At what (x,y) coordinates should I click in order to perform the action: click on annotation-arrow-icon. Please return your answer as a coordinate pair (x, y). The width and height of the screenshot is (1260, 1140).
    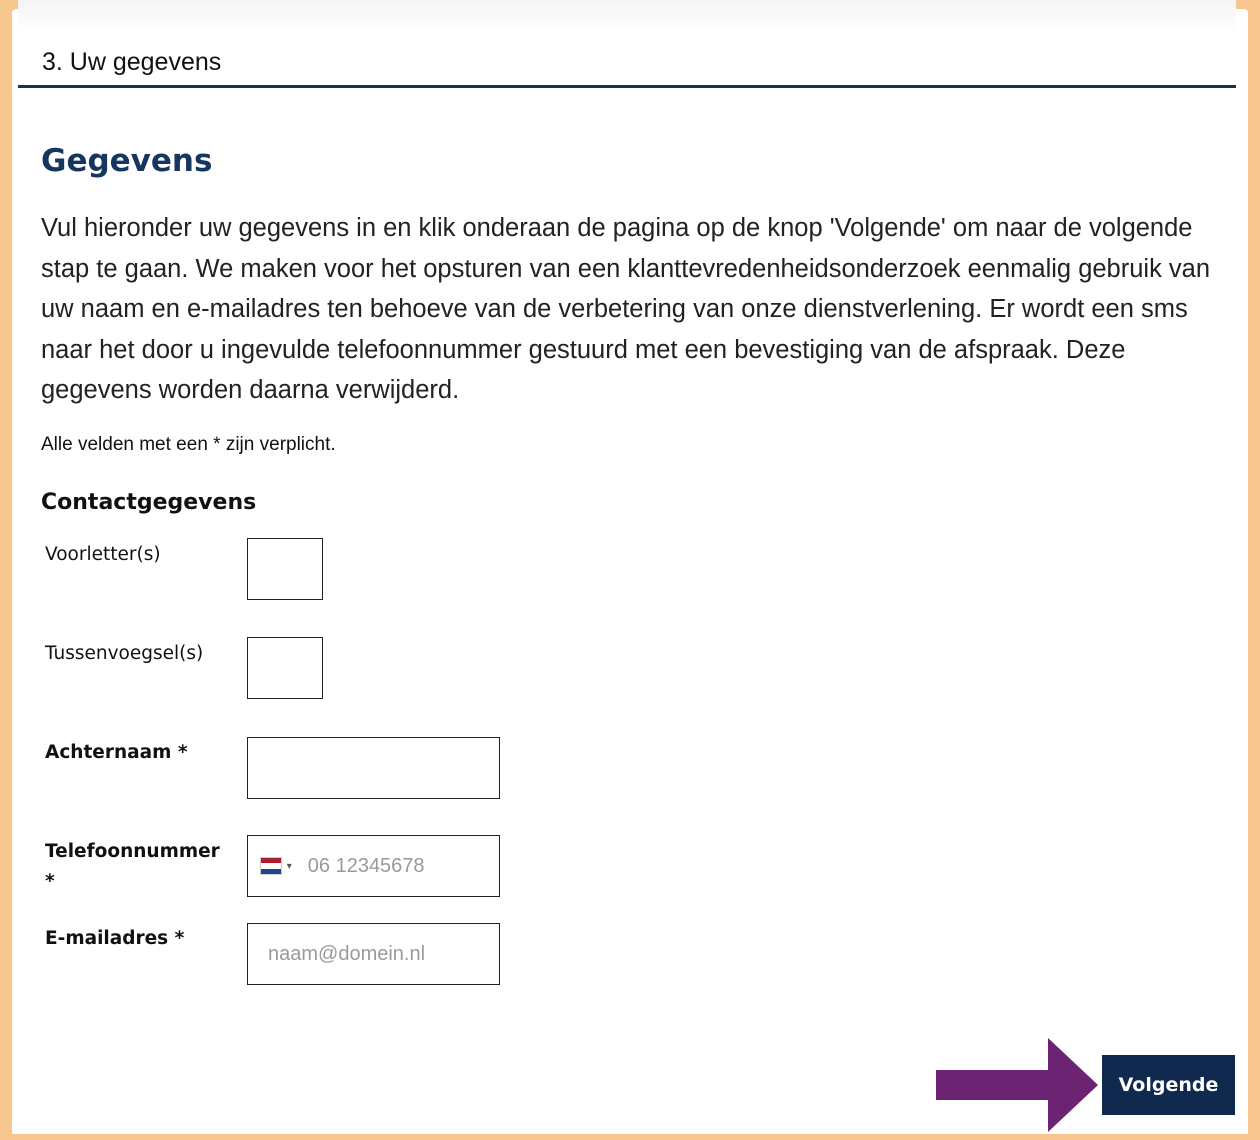
    Looking at the image, I should click on (1017, 1085).